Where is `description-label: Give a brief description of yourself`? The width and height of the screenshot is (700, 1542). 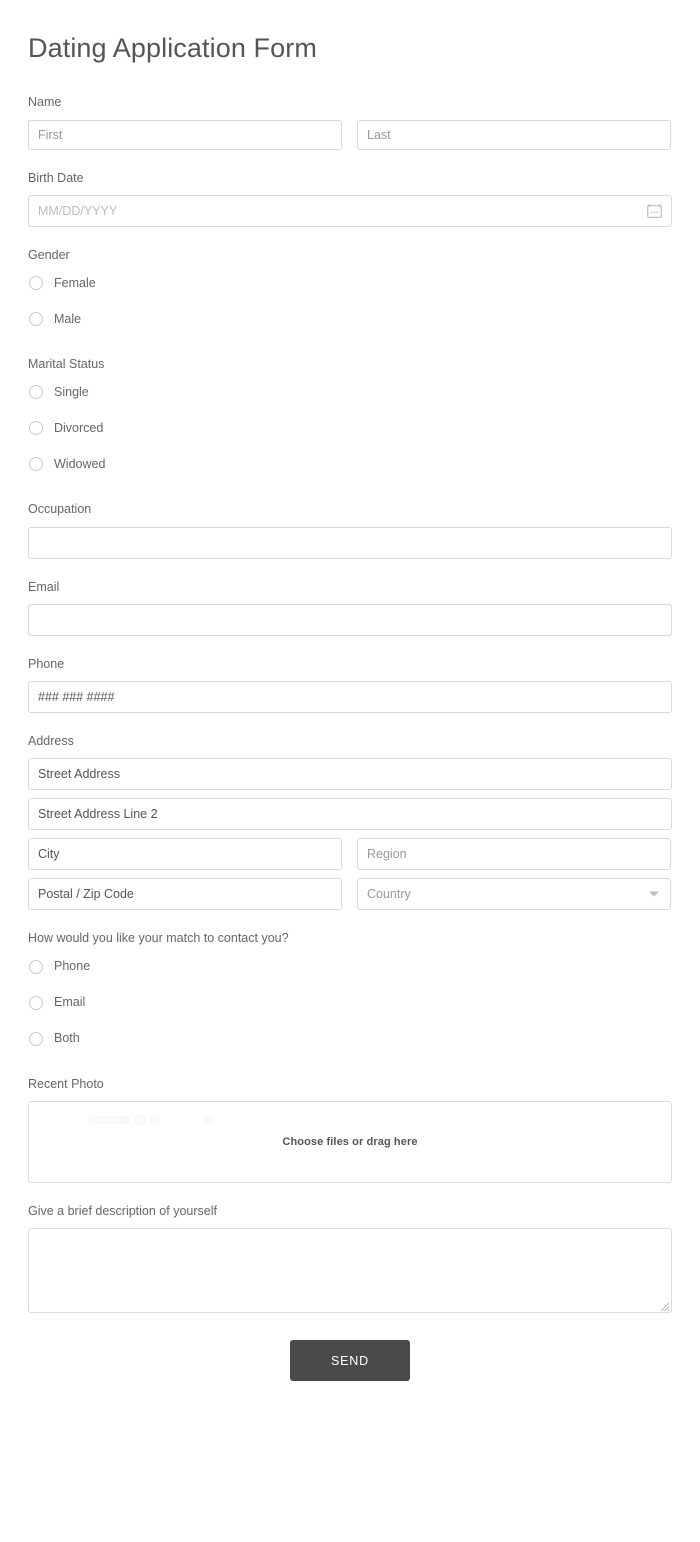 description-label: Give a brief description of yourself is located at coordinates (122, 1210).